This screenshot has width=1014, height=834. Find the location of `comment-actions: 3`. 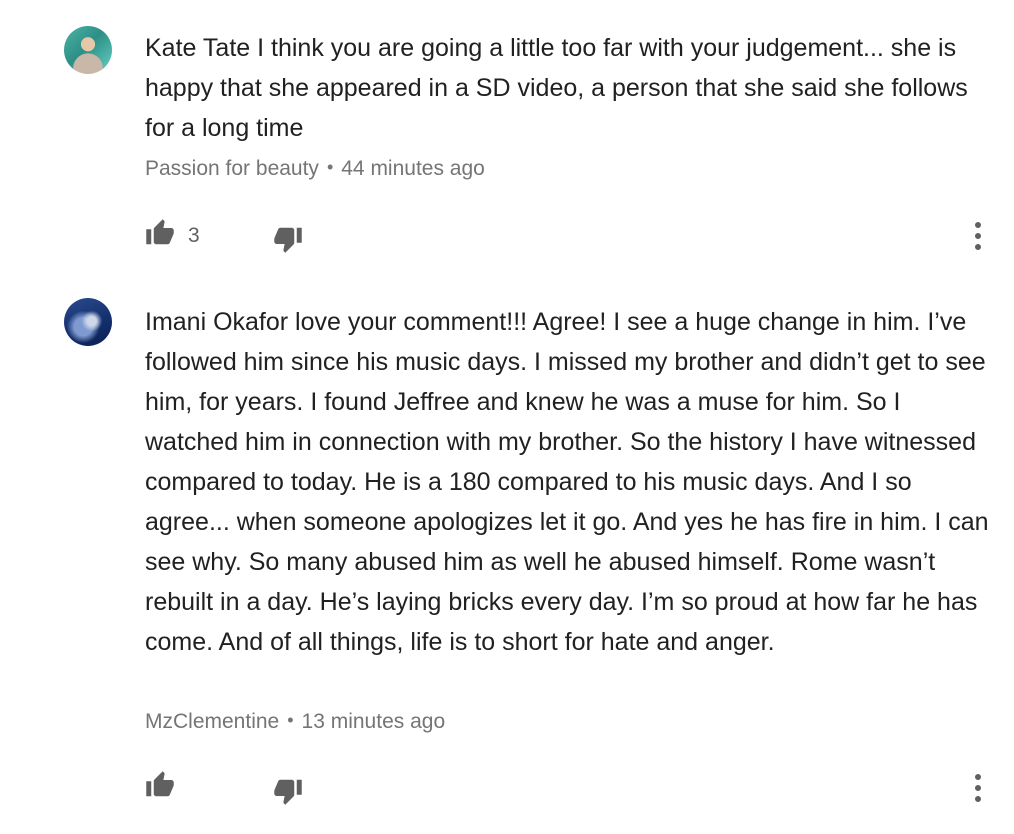

comment-actions: 3 is located at coordinates (507, 236).